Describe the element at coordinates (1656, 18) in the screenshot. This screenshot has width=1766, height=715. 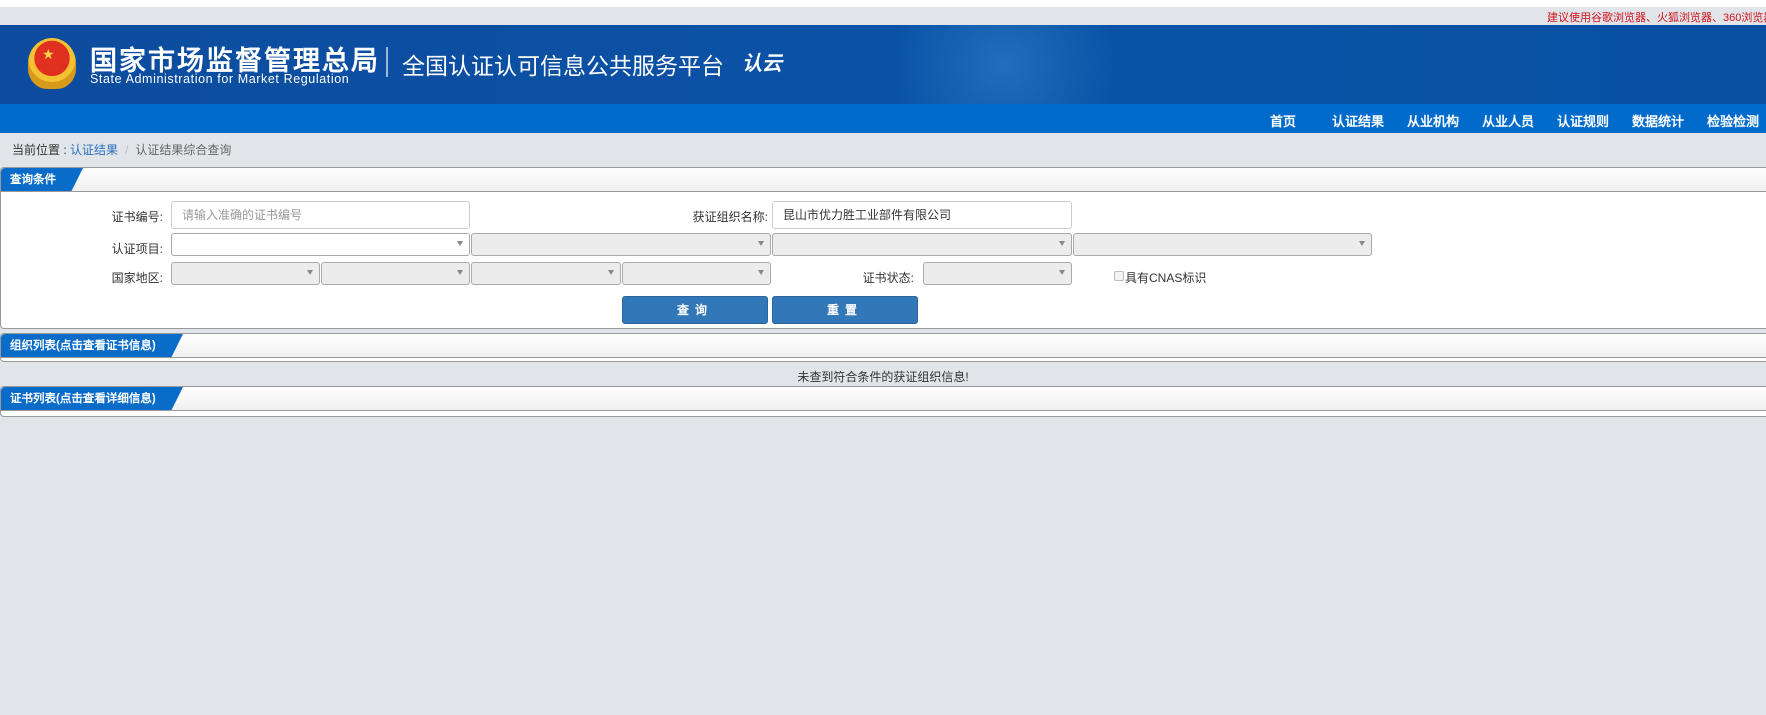
I see `browser-notice: 建议使用谷歌浏览器、火狐浏览器、360浏览器（` at that location.